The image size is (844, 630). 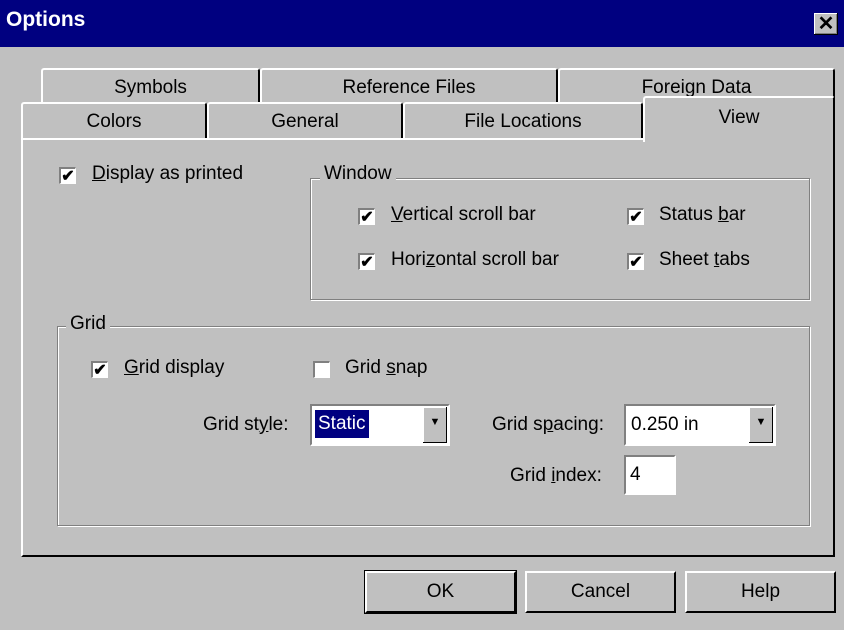 What do you see at coordinates (99, 370) in the screenshot?
I see `grid-display-checkbox: ✔` at bounding box center [99, 370].